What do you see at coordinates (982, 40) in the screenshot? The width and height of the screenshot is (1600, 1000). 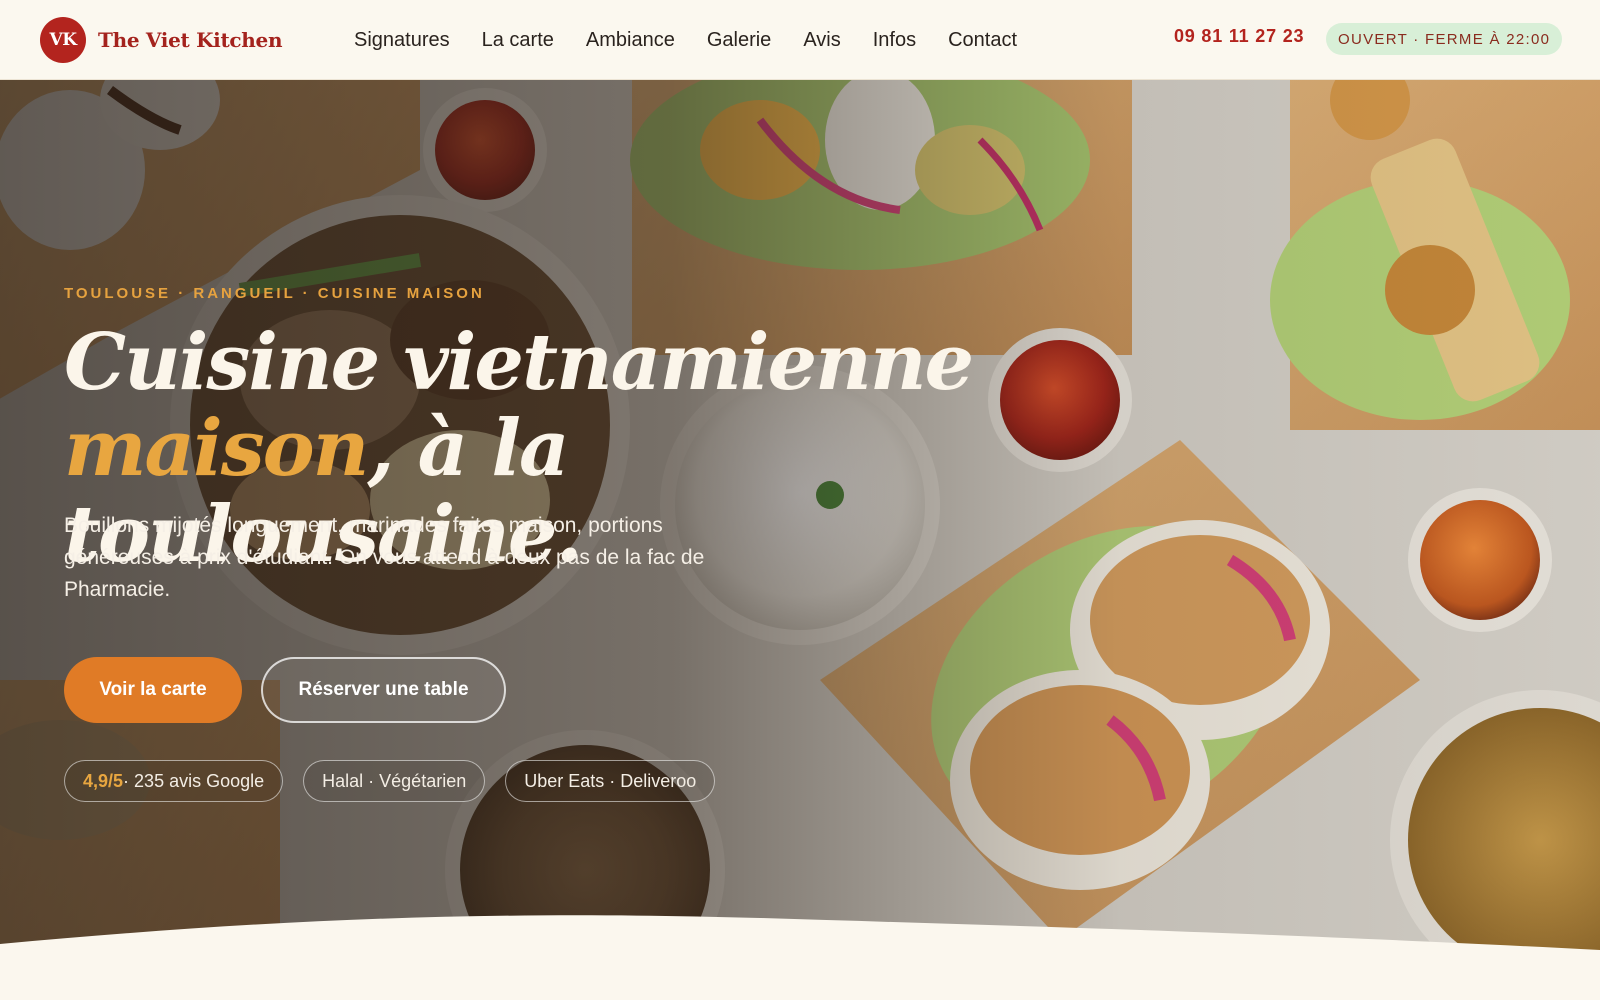 I see `nav-item-contact: Contact` at bounding box center [982, 40].